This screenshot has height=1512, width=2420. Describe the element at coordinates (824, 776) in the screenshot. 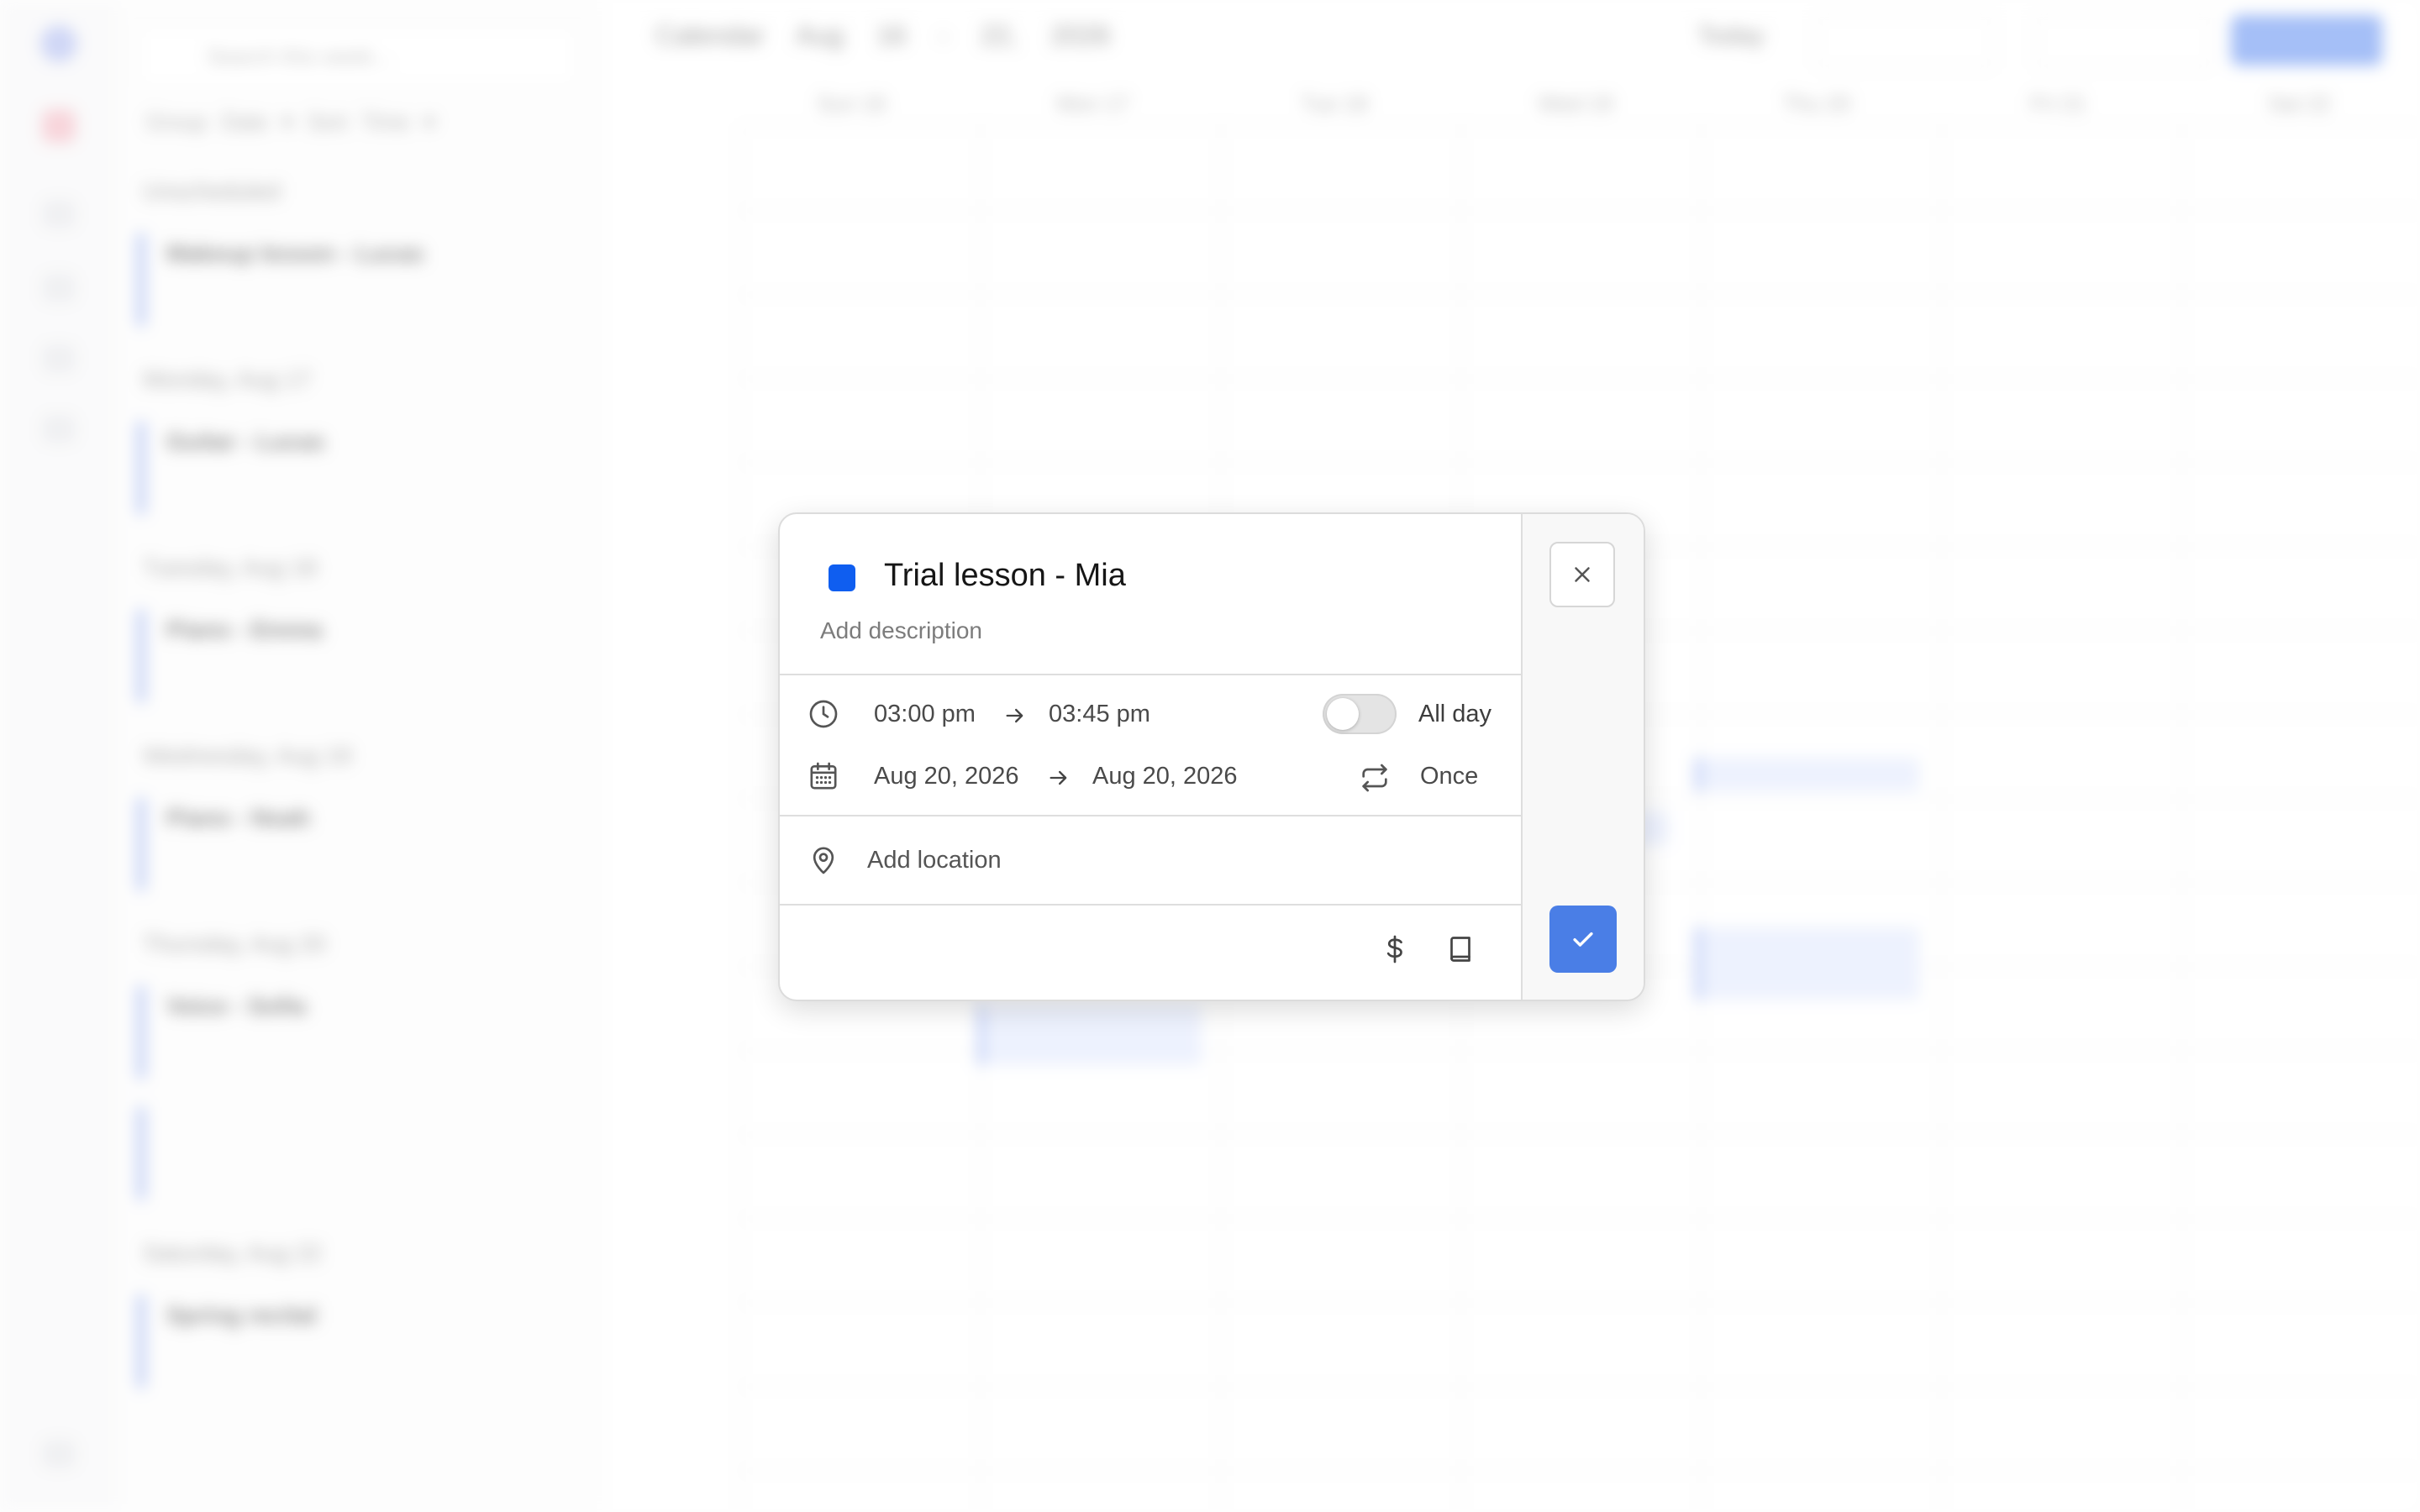

I see `calendar-icon` at that location.